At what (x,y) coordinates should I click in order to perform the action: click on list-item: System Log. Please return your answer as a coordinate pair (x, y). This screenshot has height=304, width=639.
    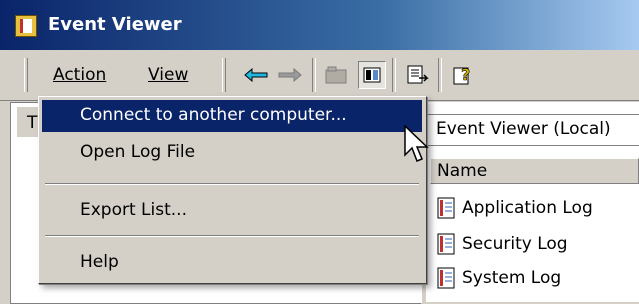
    Looking at the image, I should click on (498, 278).